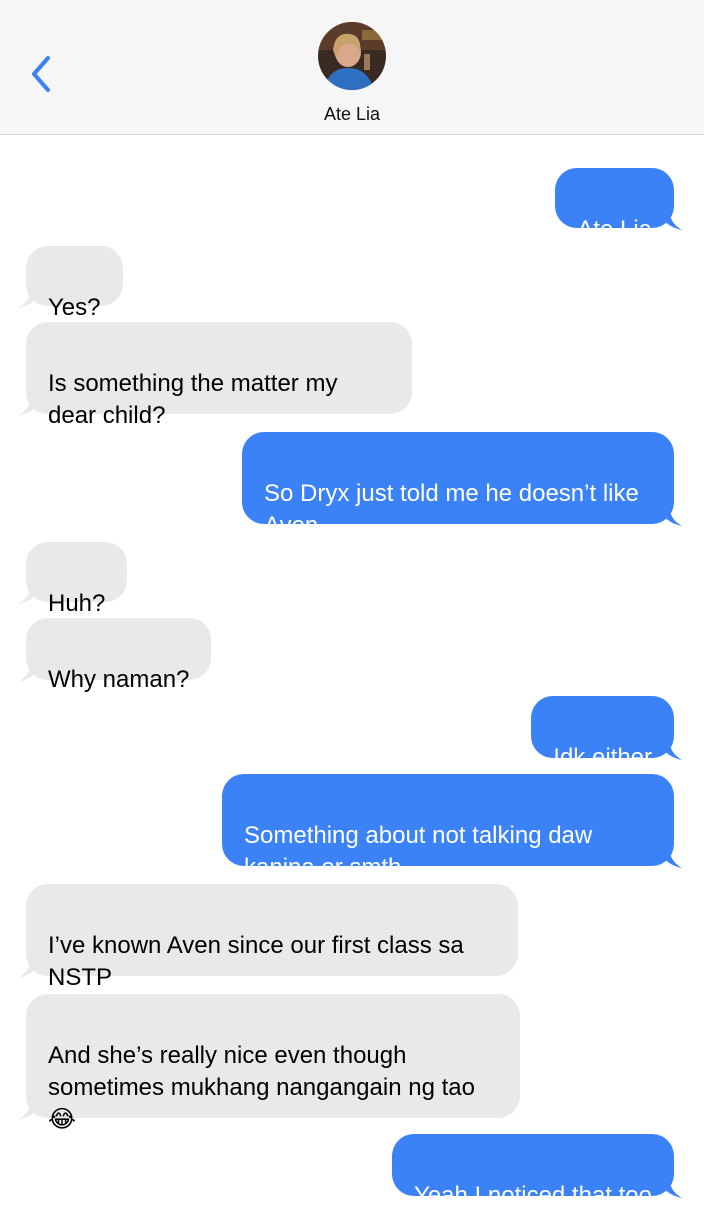 This screenshot has height=1212, width=704. I want to click on message-incoming: Huh?, so click(73, 579).